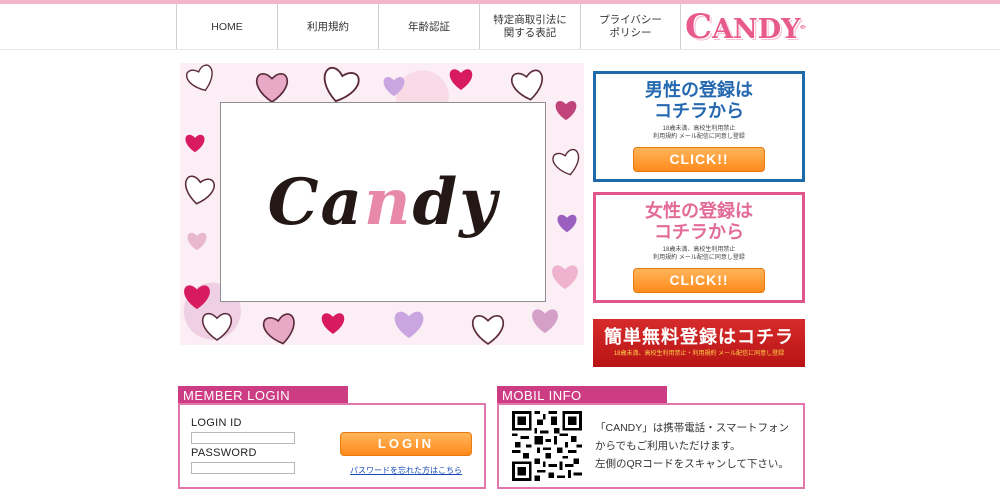 The image size is (1000, 500). What do you see at coordinates (699, 280) in the screenshot?
I see `female-register-button: CLICK!!` at bounding box center [699, 280].